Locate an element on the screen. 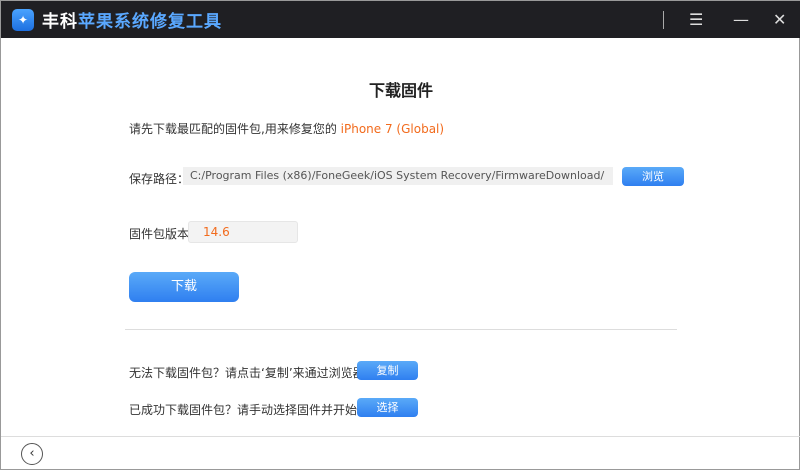 This screenshot has height=470, width=800. brand-name: 丰科 is located at coordinates (60, 22).